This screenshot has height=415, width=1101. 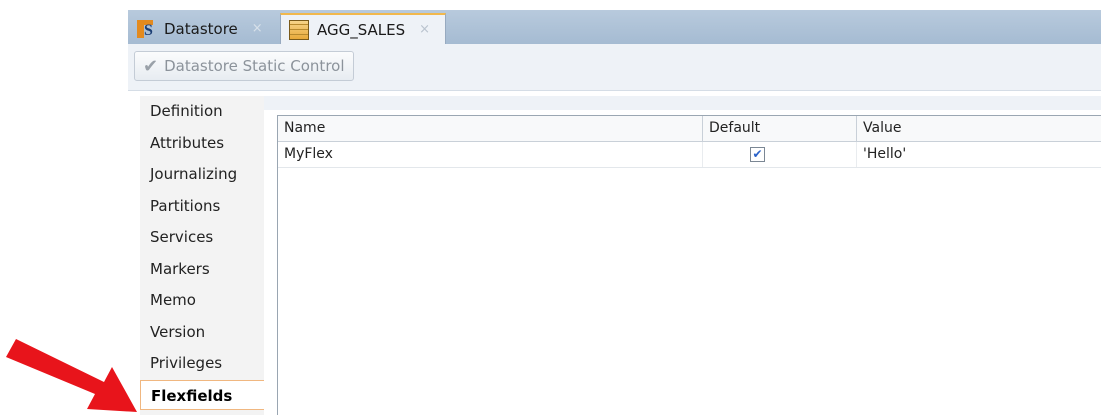 I want to click on datastore-static-control-button: ✔ Datastore Static Control, so click(x=244, y=66).